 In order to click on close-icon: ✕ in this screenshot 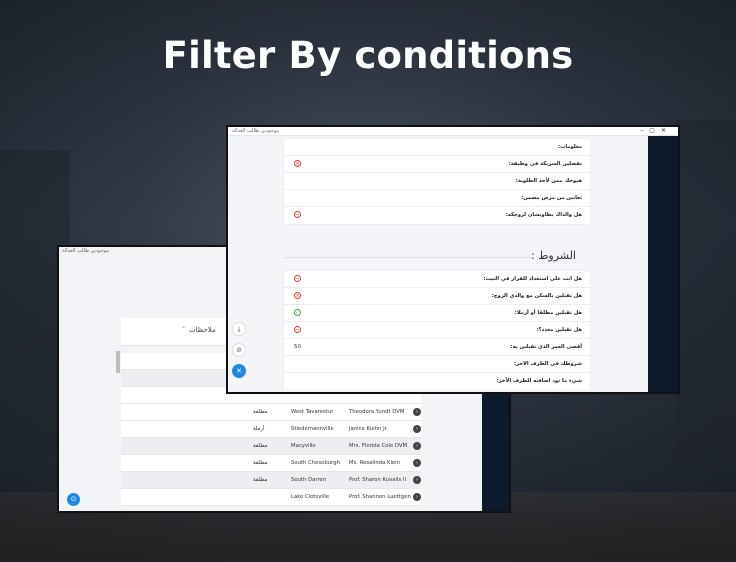, I will do `click(239, 371)`.